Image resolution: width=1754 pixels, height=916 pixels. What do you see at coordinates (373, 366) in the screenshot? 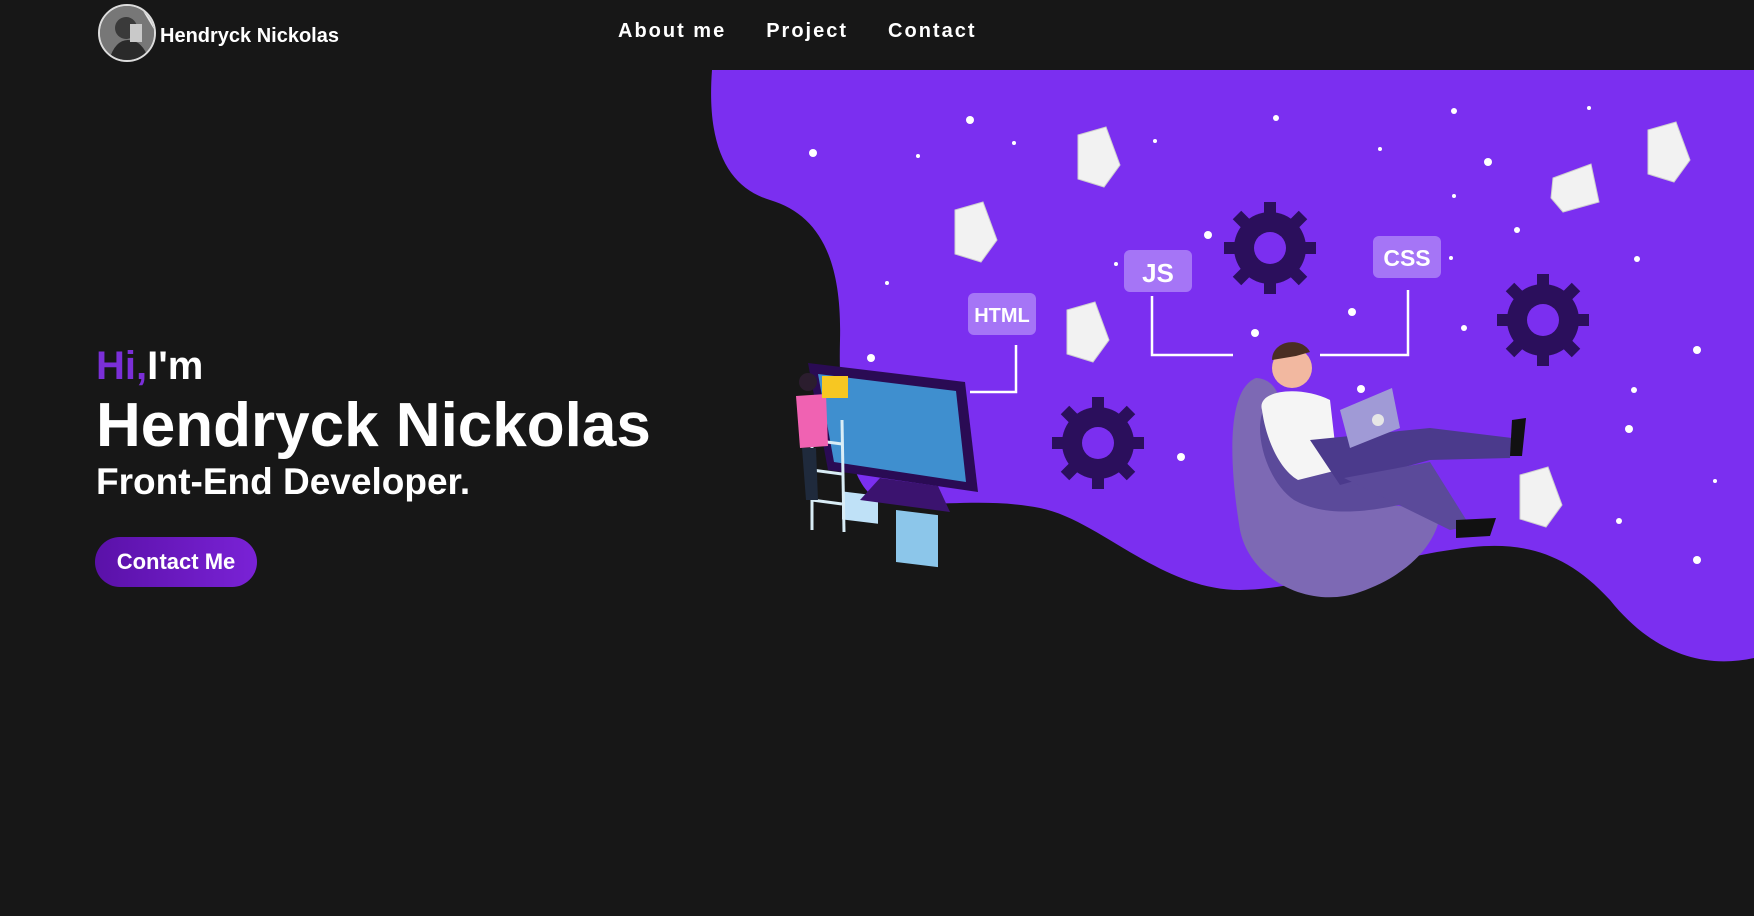
I see `greeting: Hi,I'm` at bounding box center [373, 366].